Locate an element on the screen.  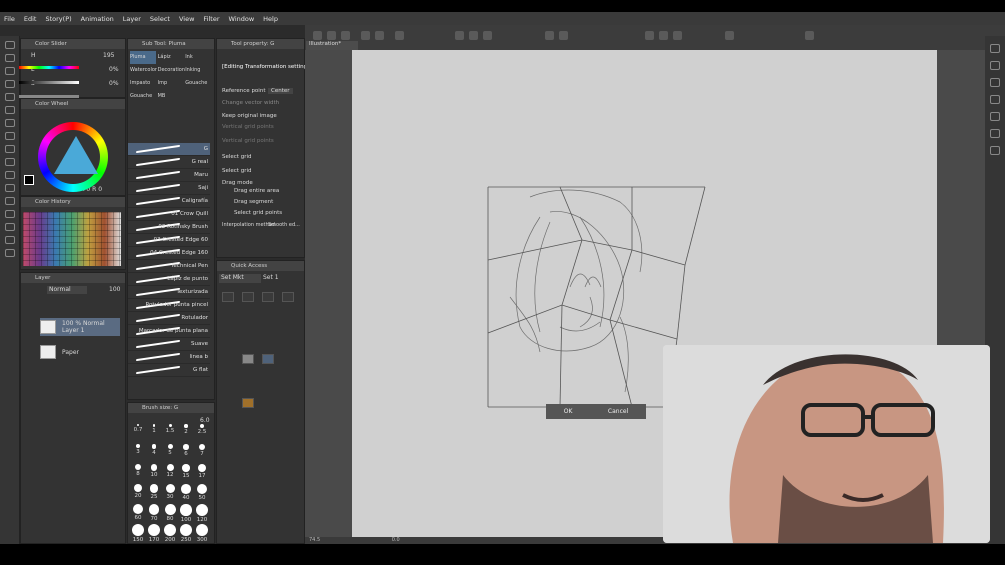
material-icon is located at coordinates (995, 82).